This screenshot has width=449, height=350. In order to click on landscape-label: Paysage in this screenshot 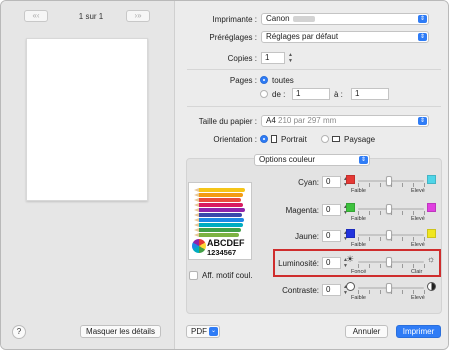, I will do `click(360, 139)`.